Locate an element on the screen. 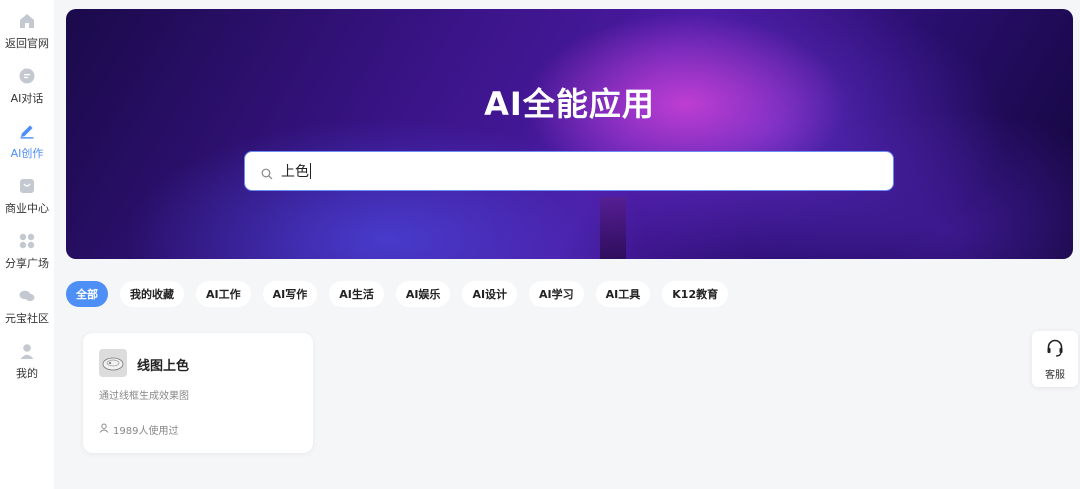 The width and height of the screenshot is (1080, 489). tab-ai-work: AI工作 is located at coordinates (223, 294).